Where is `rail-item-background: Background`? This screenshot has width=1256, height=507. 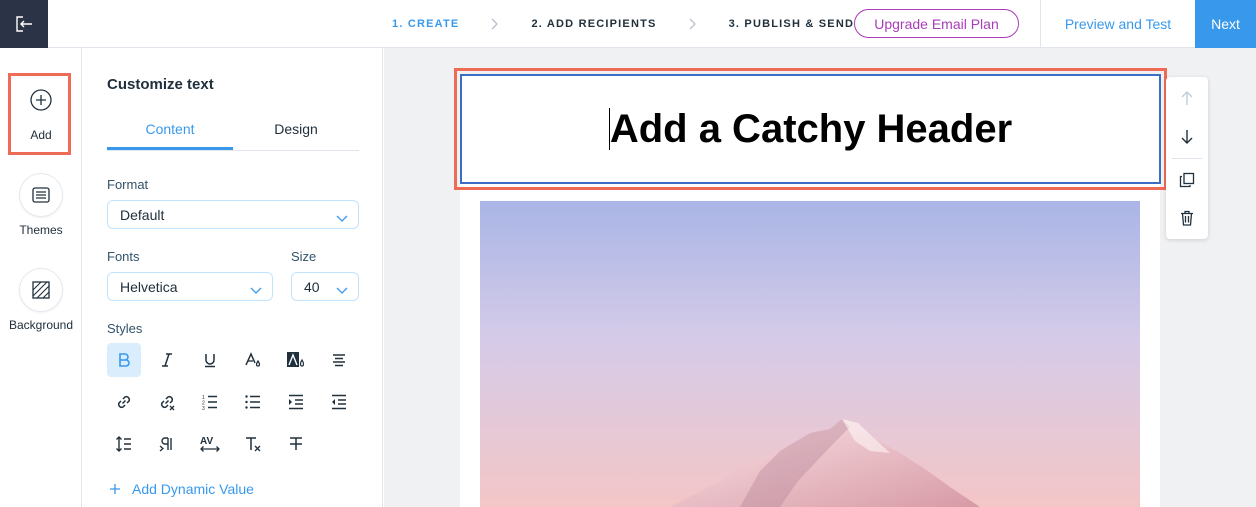 rail-item-background: Background is located at coordinates (41, 300).